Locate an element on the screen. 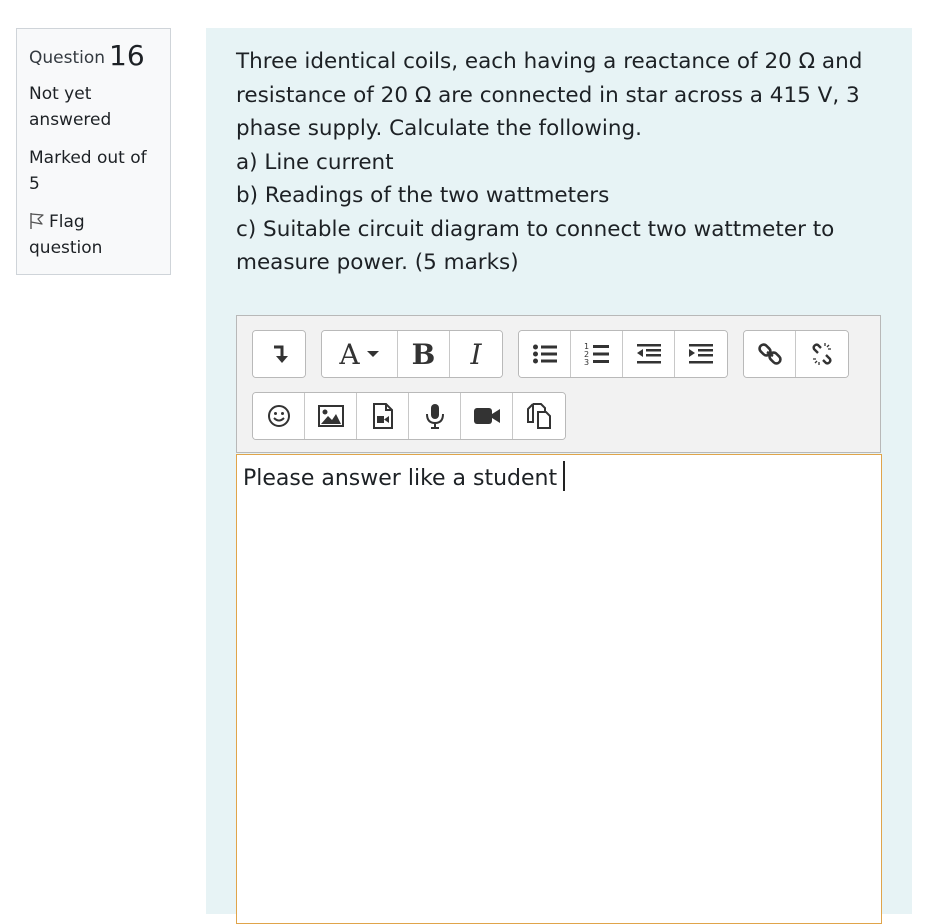  question-state: Not yet answered is located at coordinates (70, 107).